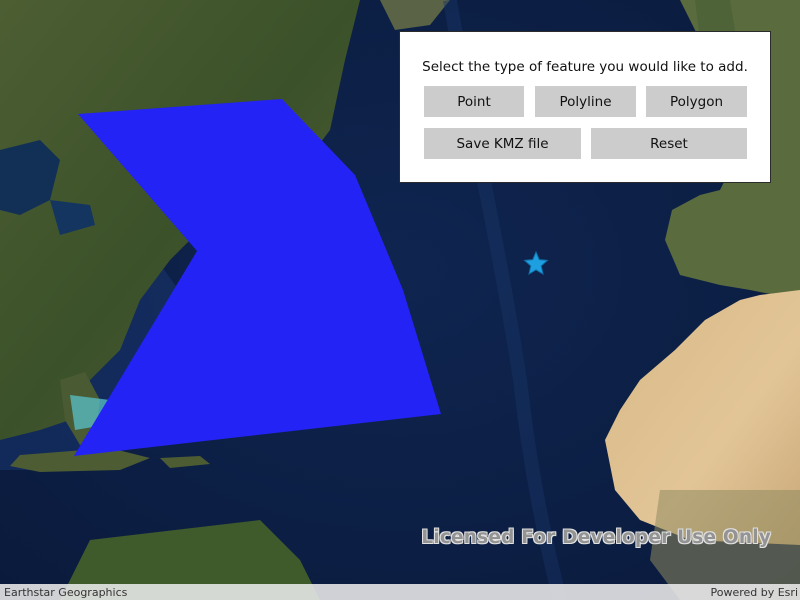 This screenshot has width=800, height=600. Describe the element at coordinates (502, 143) in the screenshot. I see `save-kmz-button: Save KMZ file` at that location.